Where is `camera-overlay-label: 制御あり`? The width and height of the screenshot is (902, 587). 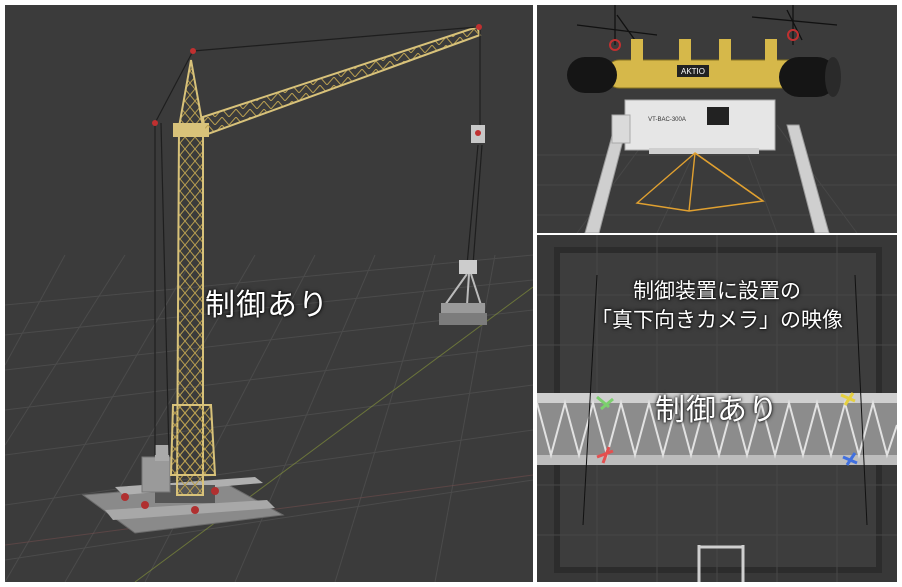 camera-overlay-label: 制御あり is located at coordinates (717, 410).